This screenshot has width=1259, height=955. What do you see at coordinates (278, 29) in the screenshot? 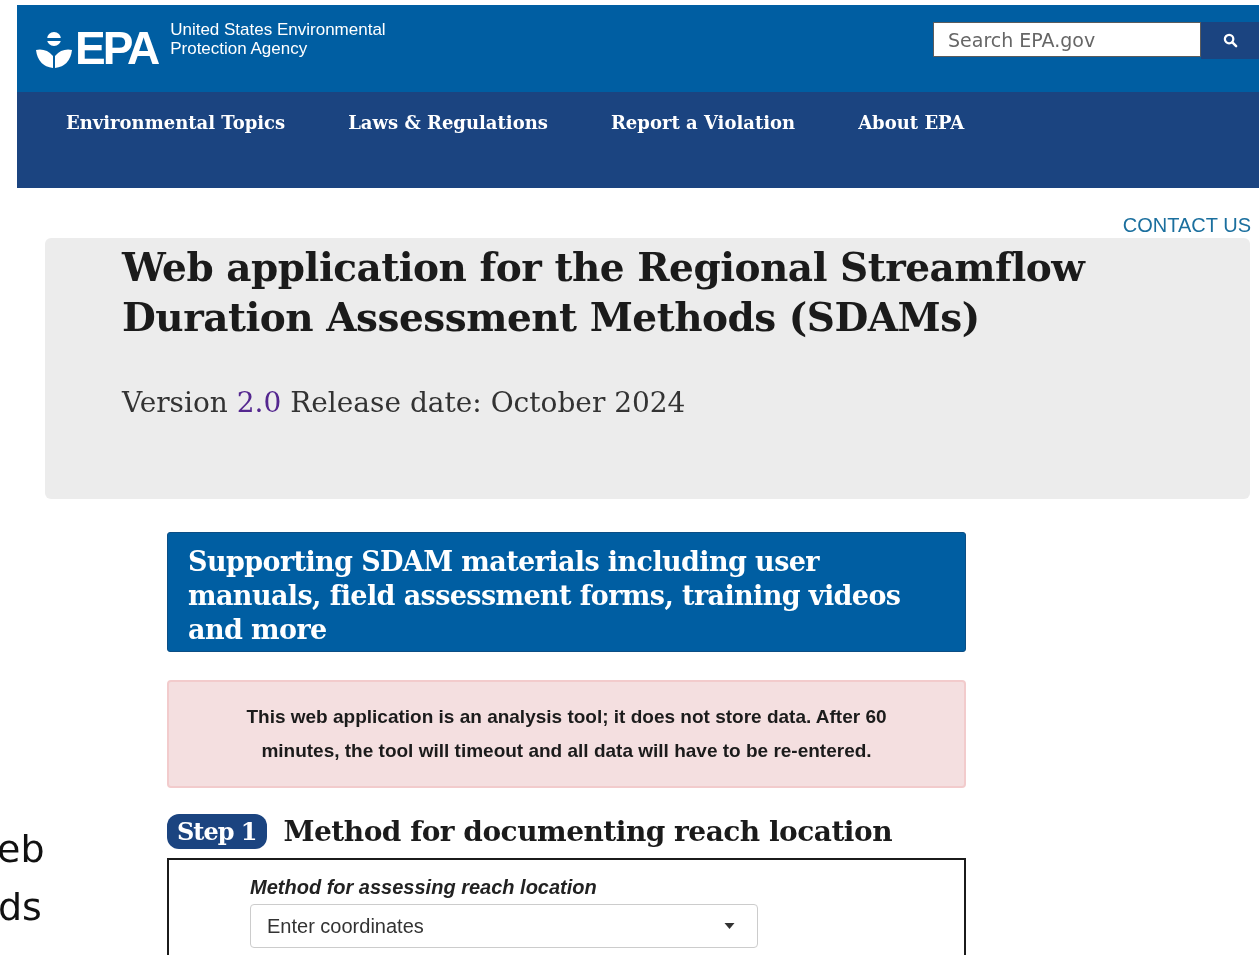
I see `agency-name: United States Environmental` at bounding box center [278, 29].